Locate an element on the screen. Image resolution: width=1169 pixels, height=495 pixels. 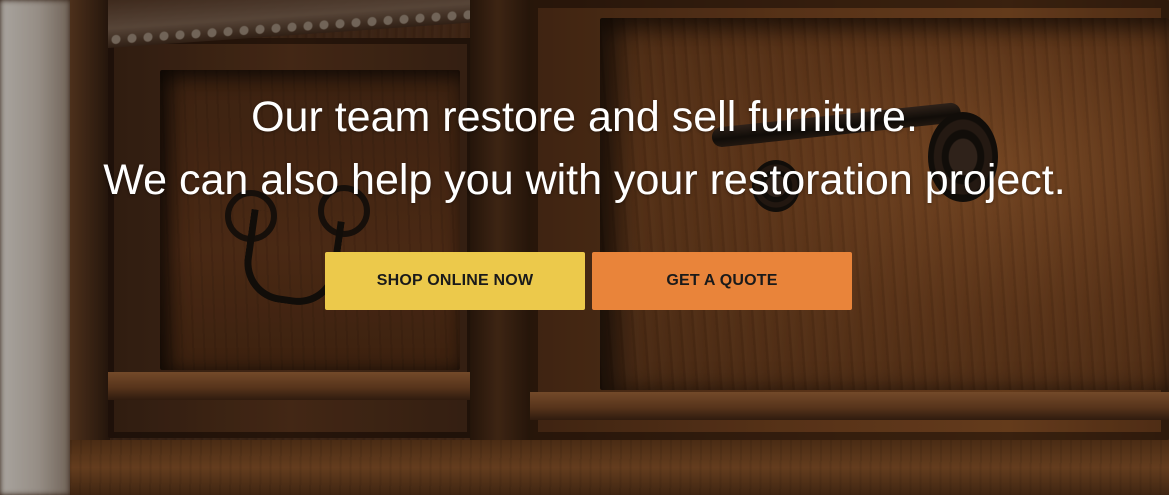
get-quote-button: GET A QUOTE is located at coordinates (722, 281).